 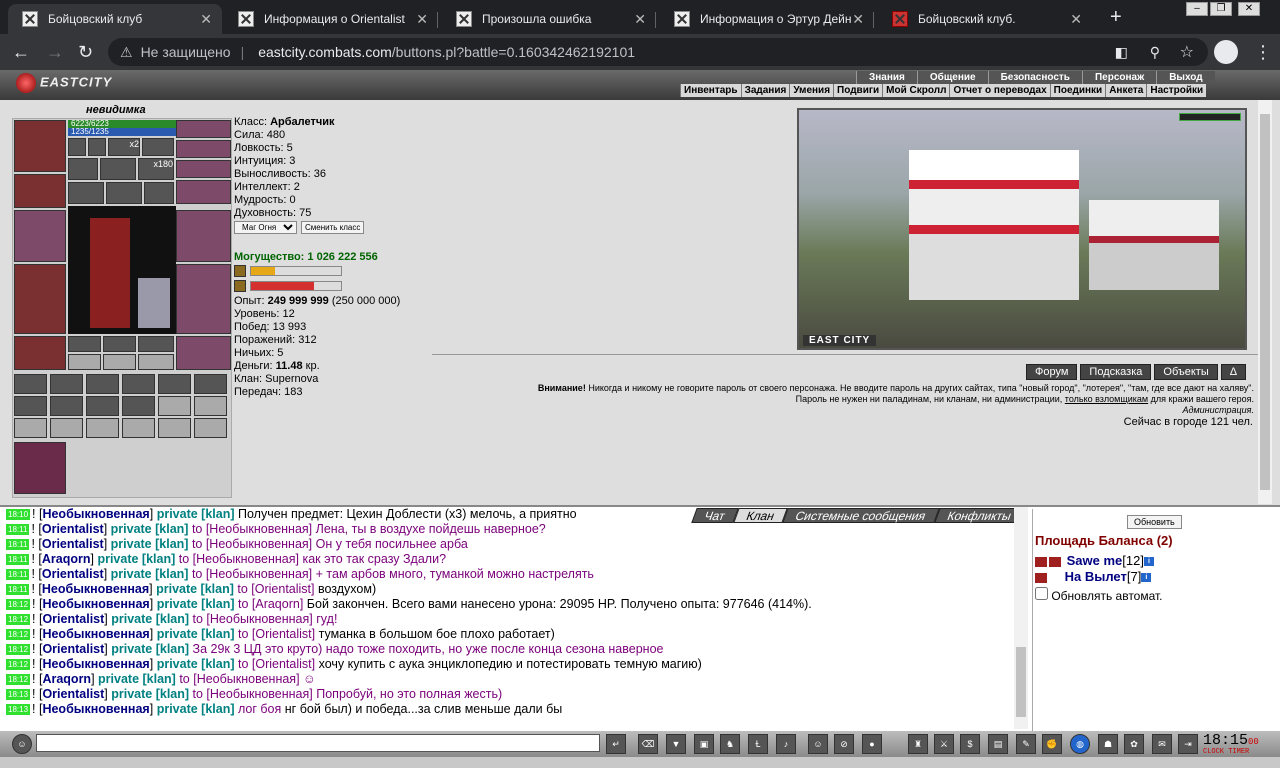 I want to click on hint-button: Подсказка, so click(x=1116, y=372).